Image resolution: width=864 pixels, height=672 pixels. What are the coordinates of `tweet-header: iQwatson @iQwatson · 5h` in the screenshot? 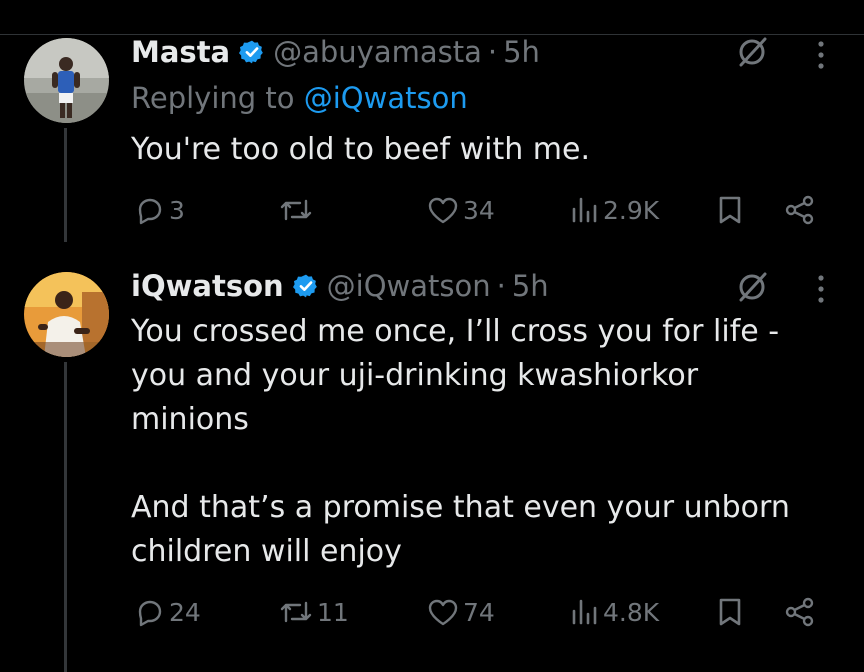 It's located at (340, 286).